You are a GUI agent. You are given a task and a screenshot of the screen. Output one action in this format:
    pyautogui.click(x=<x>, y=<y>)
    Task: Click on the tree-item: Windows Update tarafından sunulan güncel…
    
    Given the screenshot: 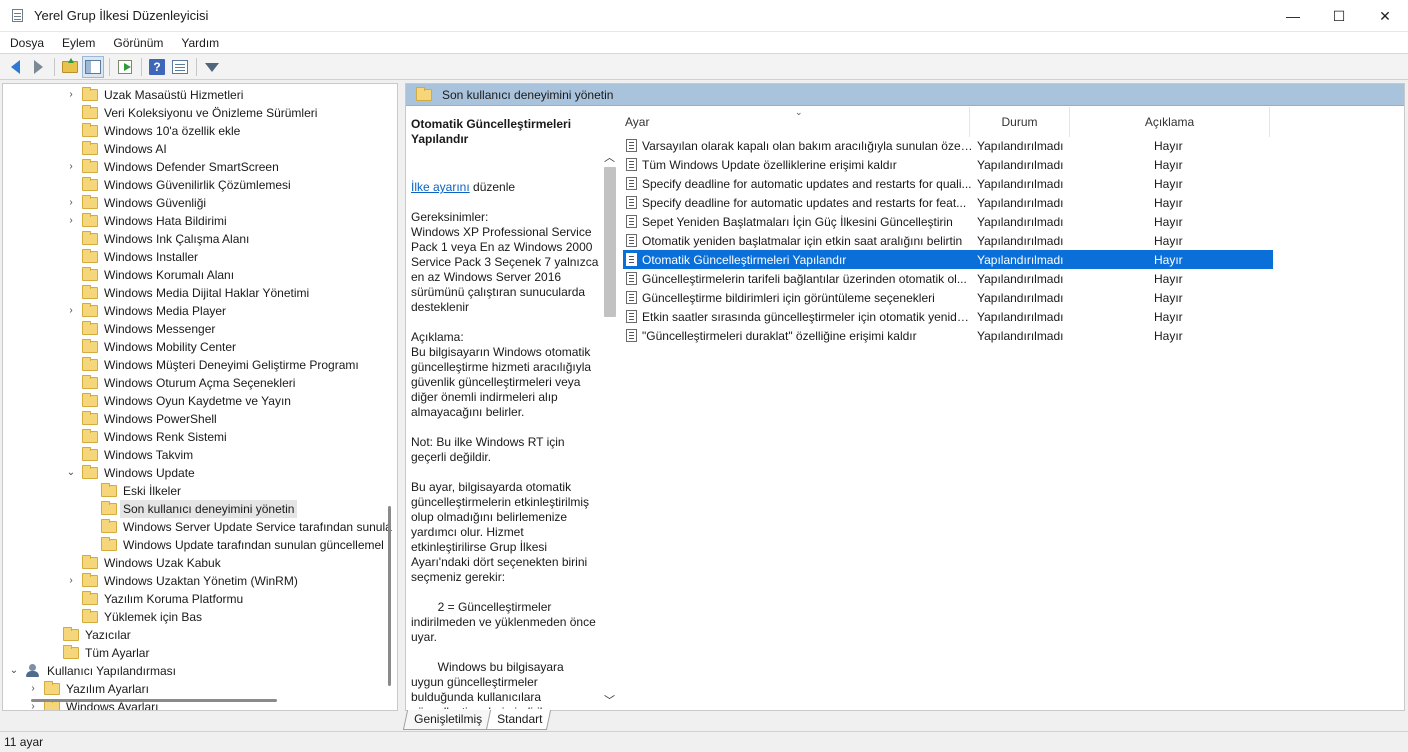 What is the action you would take?
    pyautogui.click(x=234, y=545)
    